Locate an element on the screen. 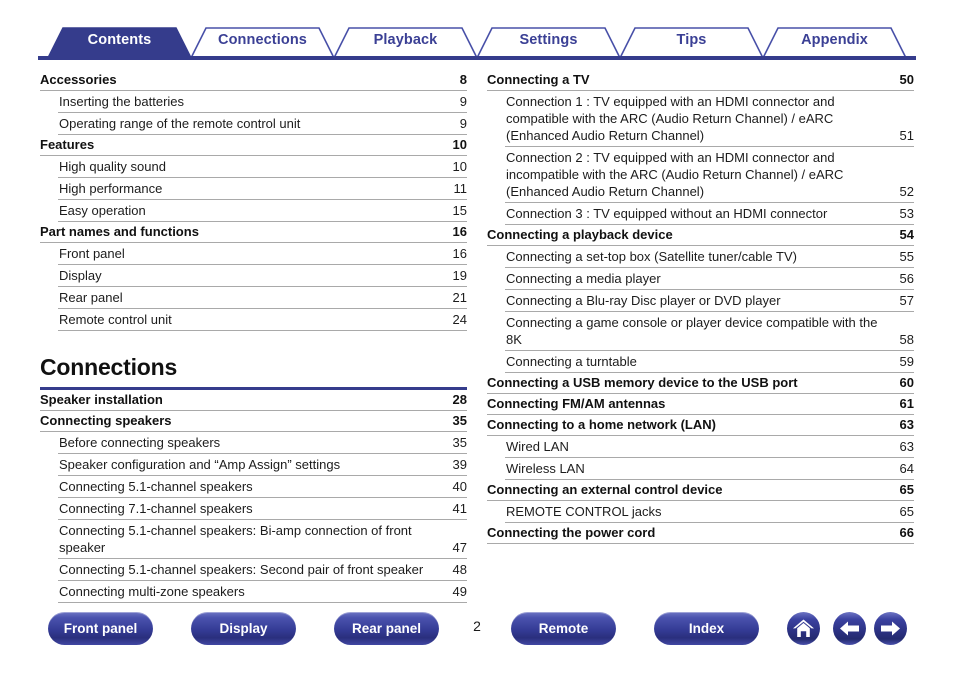  toc-entry: Connecting 7.1-channel speakers 41 is located at coordinates (262, 509).